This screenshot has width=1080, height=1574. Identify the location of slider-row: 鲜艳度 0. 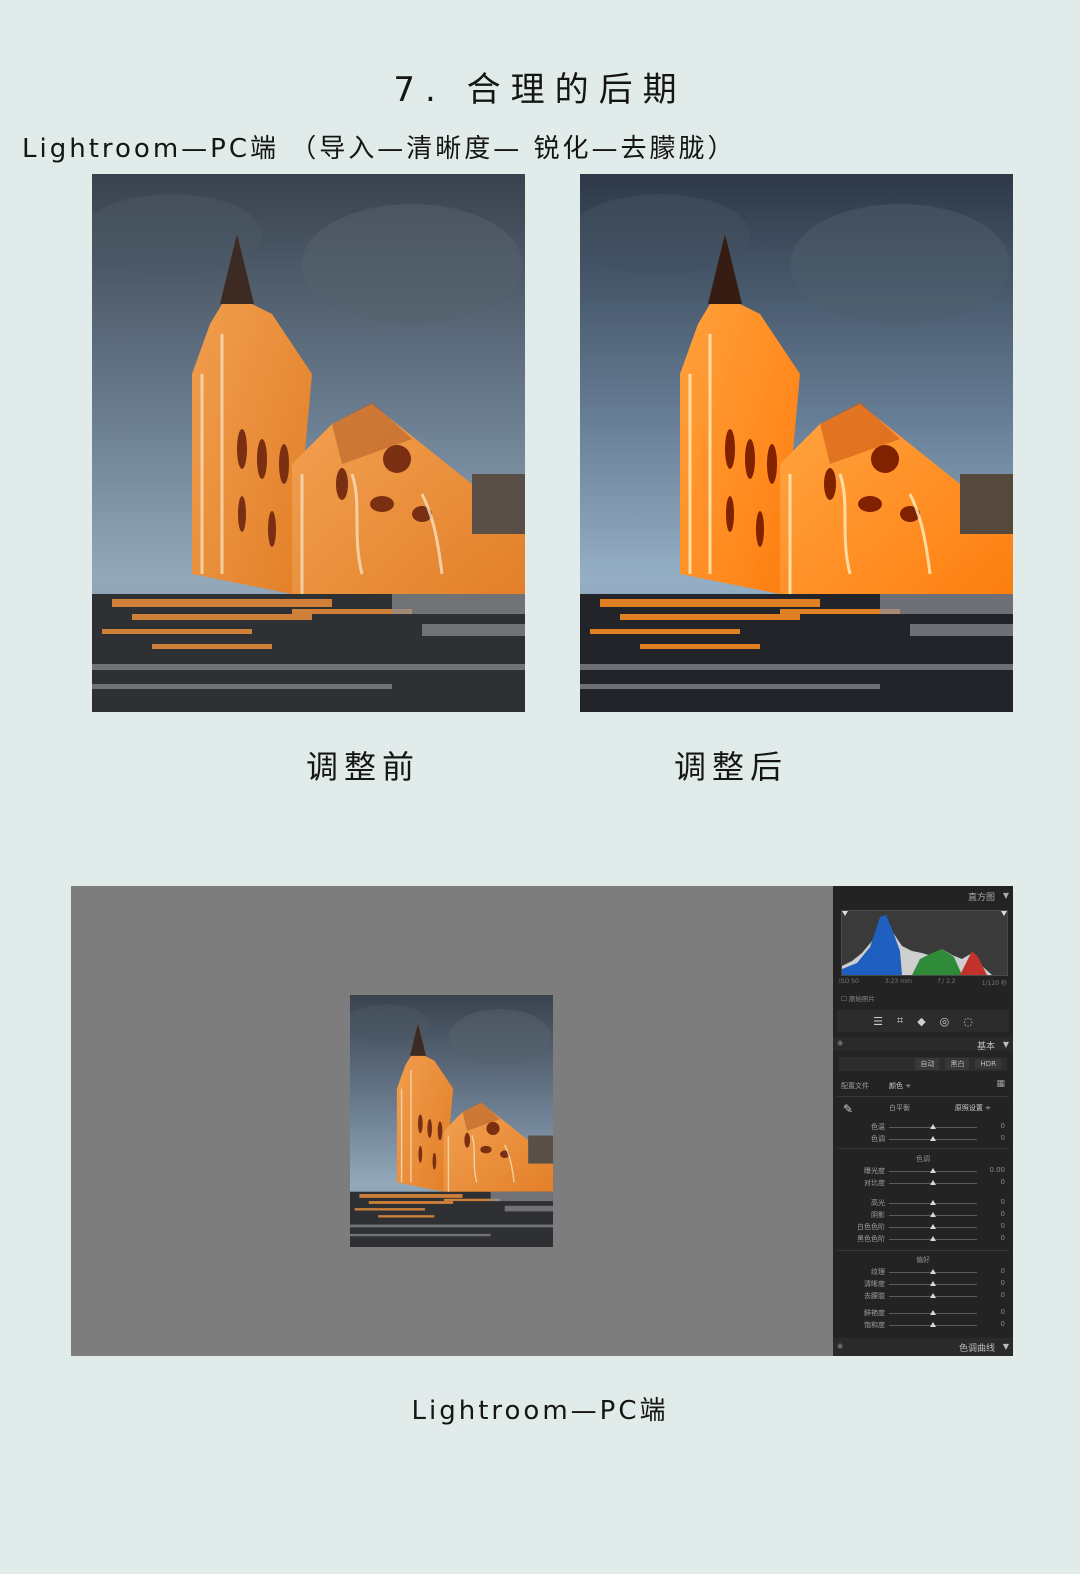
(923, 1313).